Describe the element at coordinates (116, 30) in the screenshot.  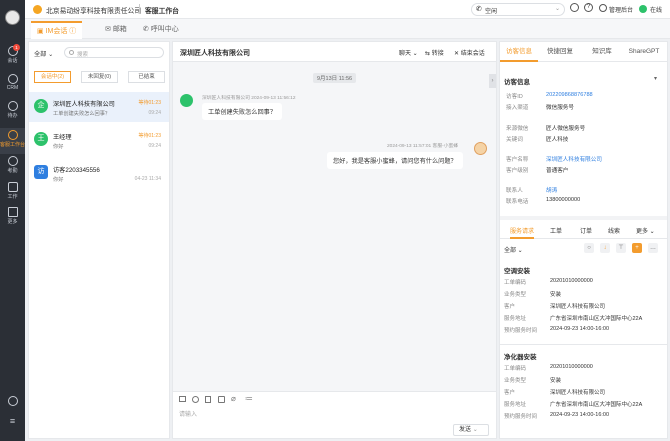
I see `tab-email: ✉ 邮箱` at that location.